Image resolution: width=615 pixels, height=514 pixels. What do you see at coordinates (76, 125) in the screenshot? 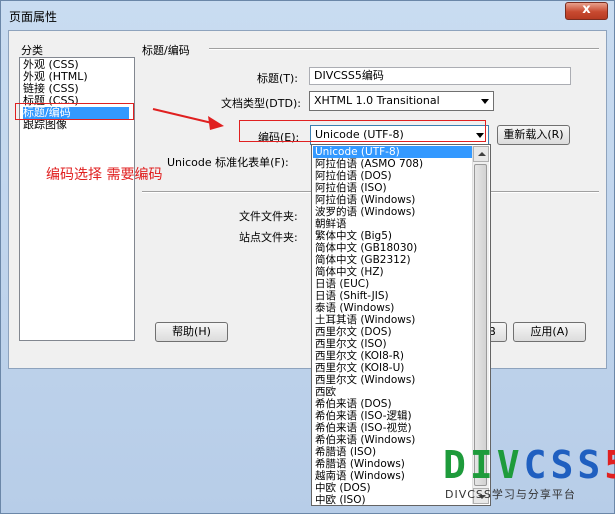
I see `category-item: 跟踪图像` at bounding box center [76, 125].